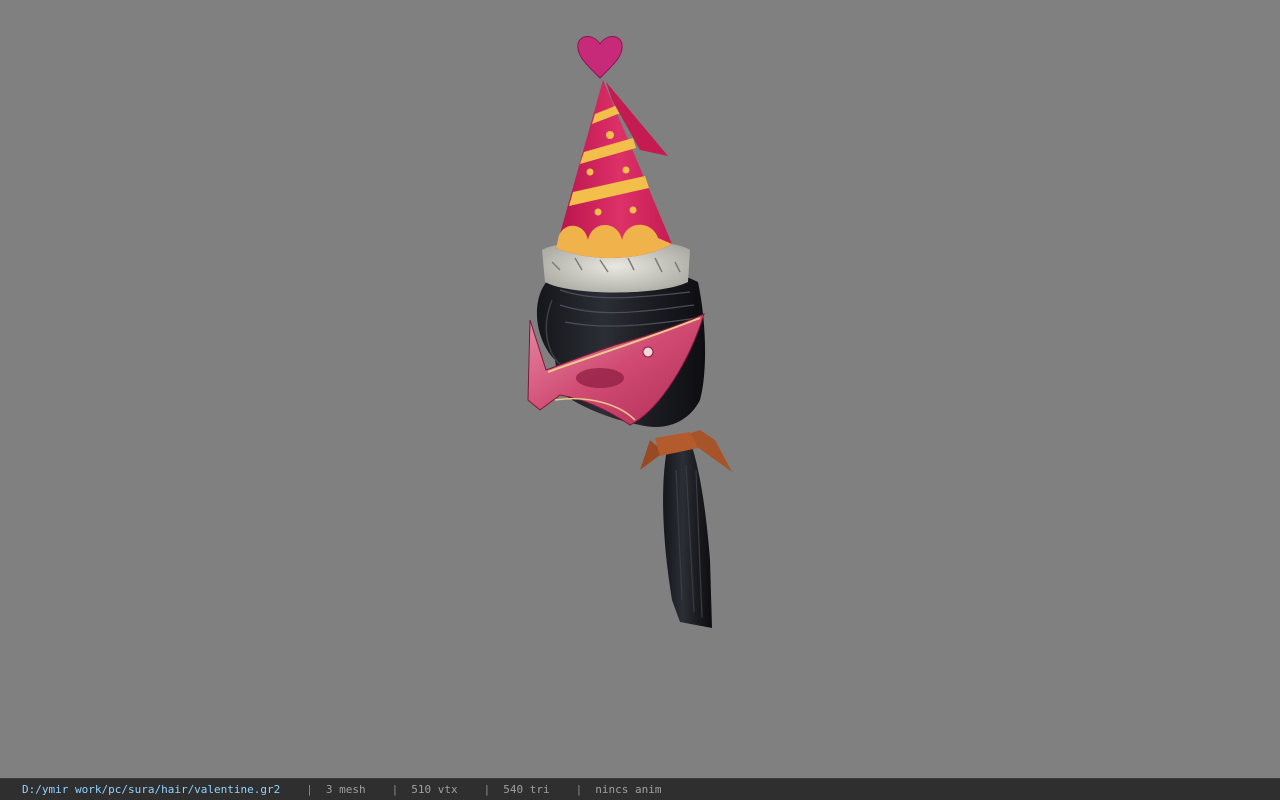 The image size is (1280, 800). Describe the element at coordinates (600, 57) in the screenshot. I see `heart-topper` at that location.